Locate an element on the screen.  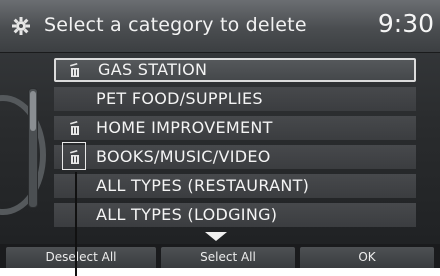
list-item-pet-food: PET FOOD/SUPPLIES is located at coordinates (235, 99).